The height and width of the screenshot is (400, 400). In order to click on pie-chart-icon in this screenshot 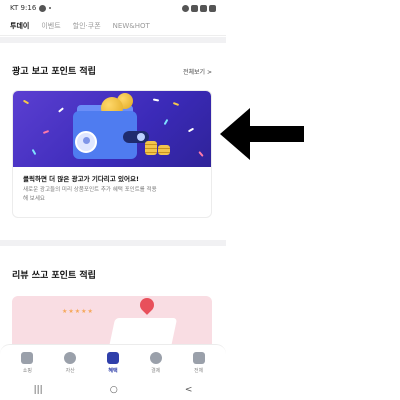, I will do `click(70, 357)`.